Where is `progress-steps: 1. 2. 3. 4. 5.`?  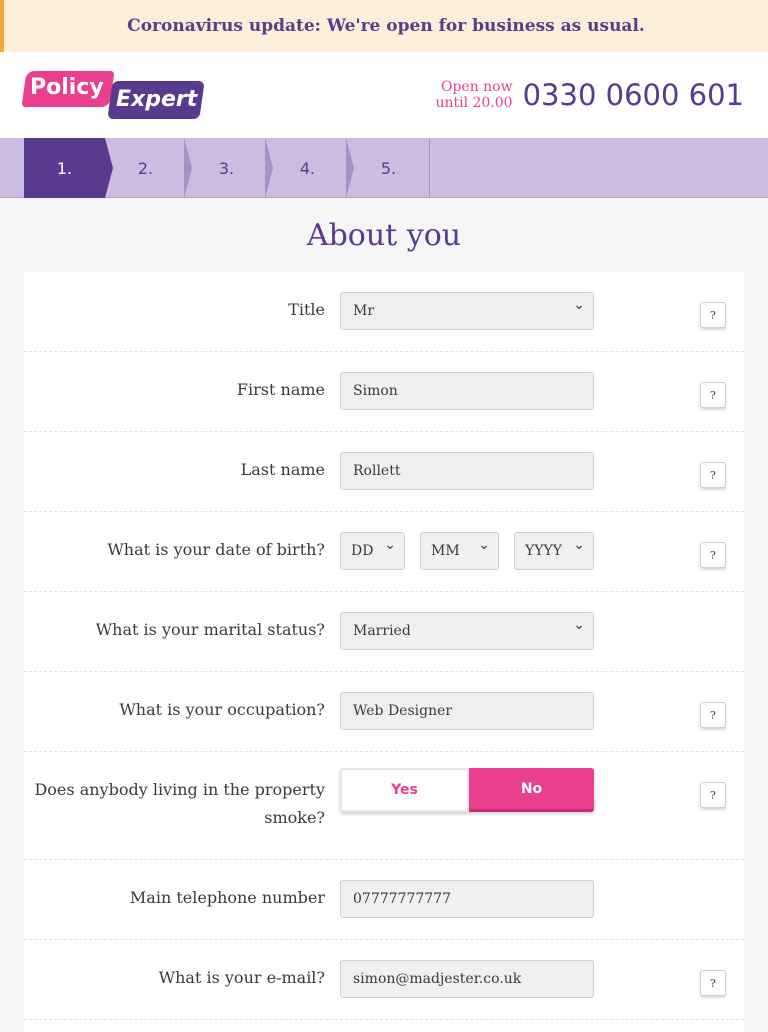
progress-steps: 1. 2. 3. 4. 5. is located at coordinates (384, 168).